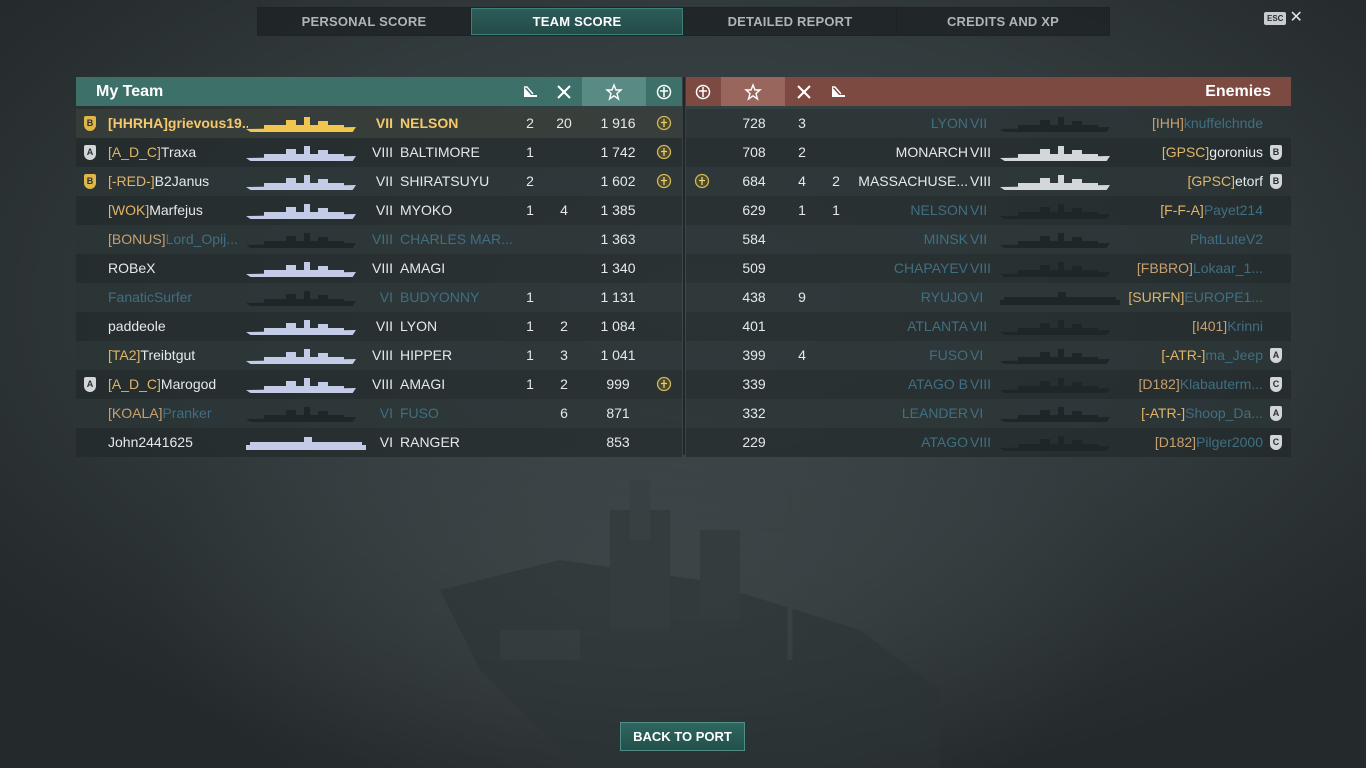 The width and height of the screenshot is (1366, 768). I want to click on player-row: A 399 4 FUSO VI [-ATR-]ma_Jeep, so click(988, 355).